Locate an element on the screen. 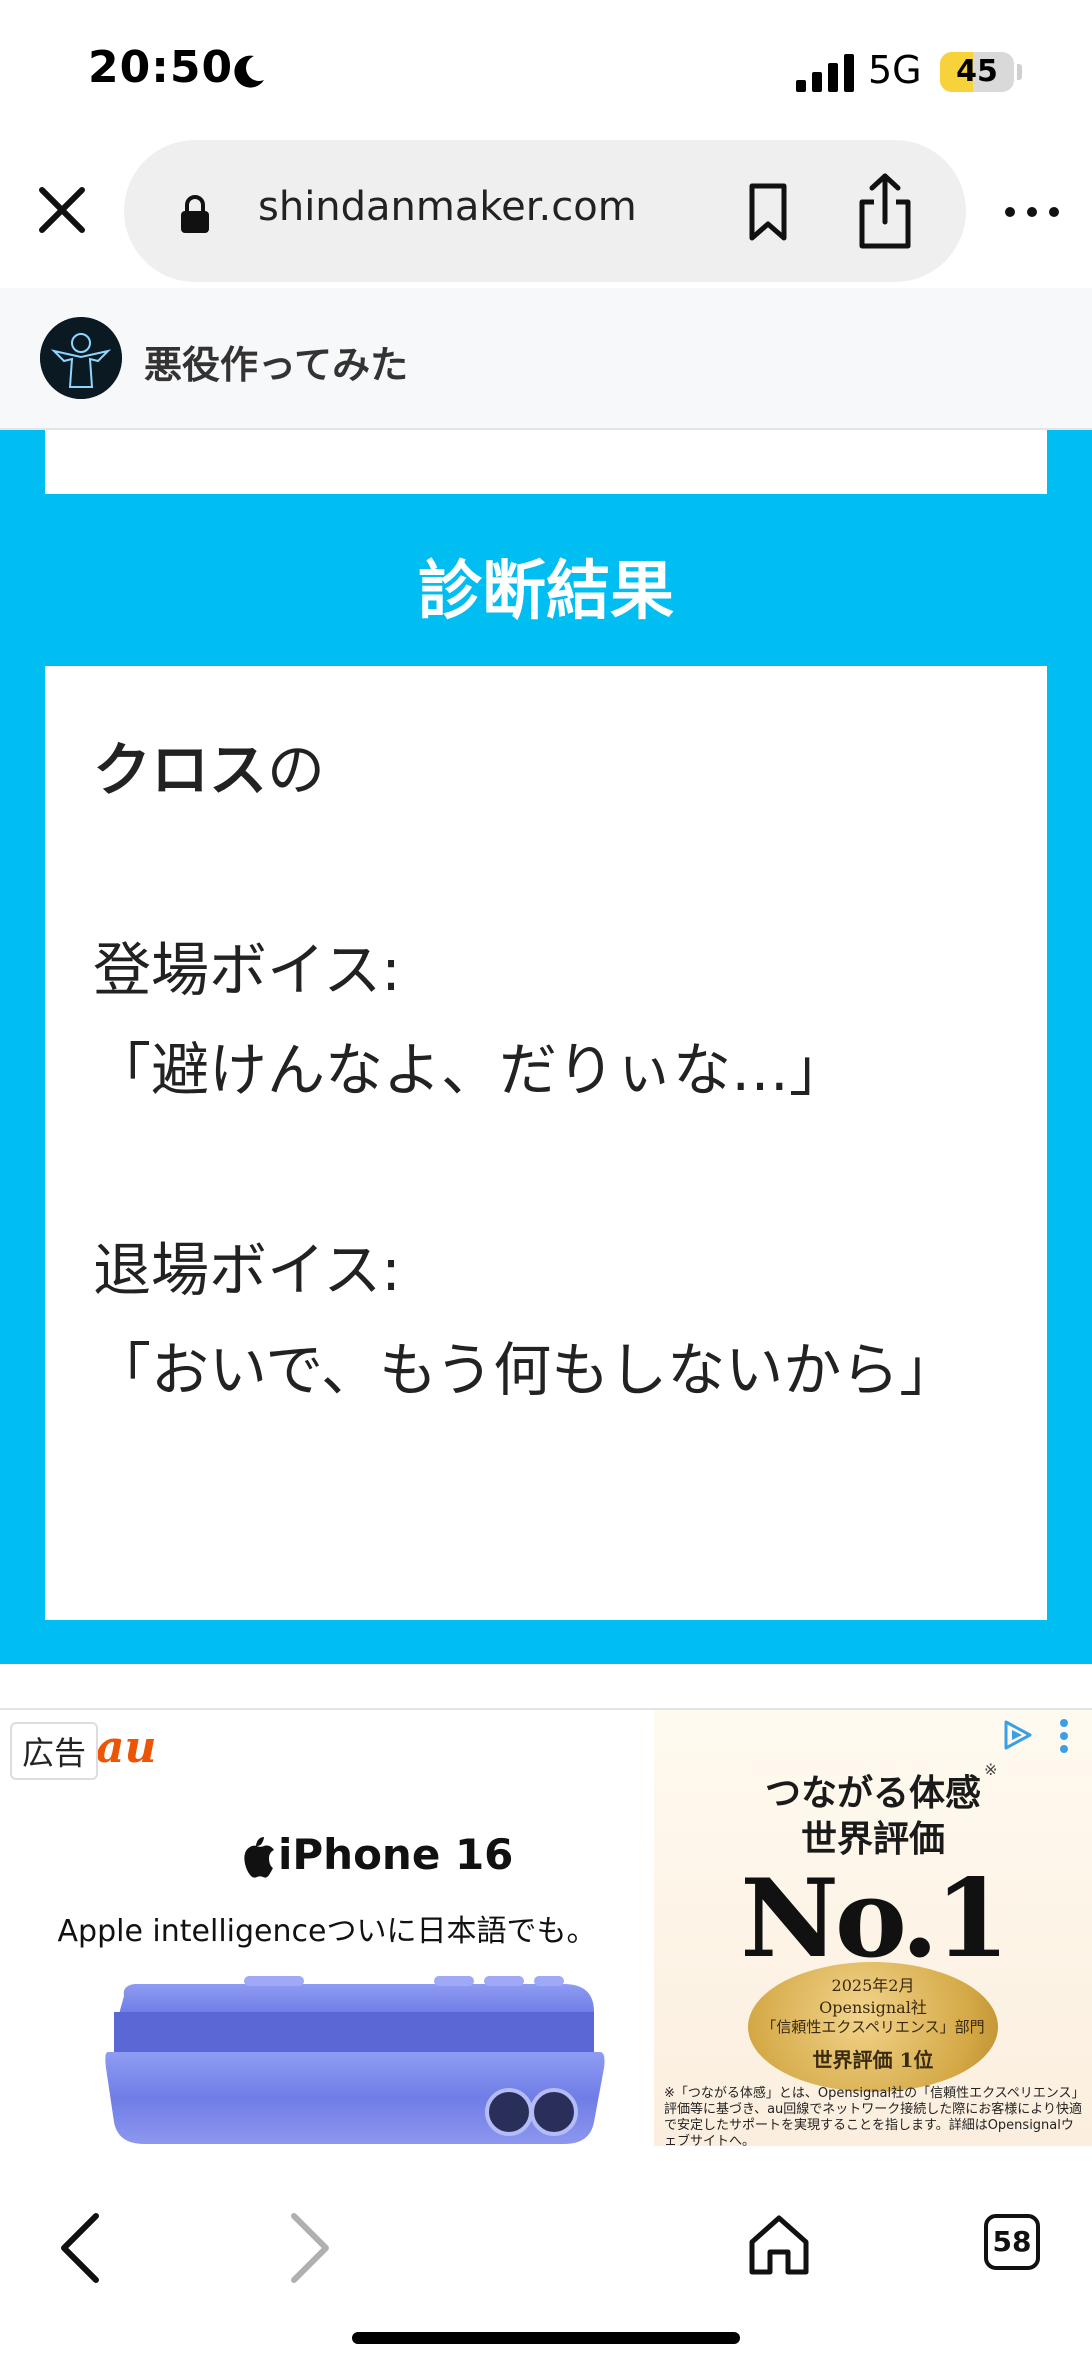  status-time: 20:50 is located at coordinates (161, 67).